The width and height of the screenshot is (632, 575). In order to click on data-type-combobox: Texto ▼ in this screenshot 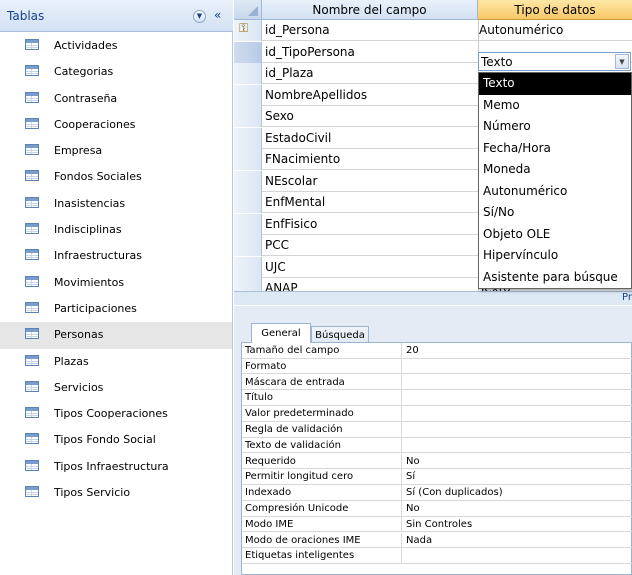, I will do `click(554, 61)`.